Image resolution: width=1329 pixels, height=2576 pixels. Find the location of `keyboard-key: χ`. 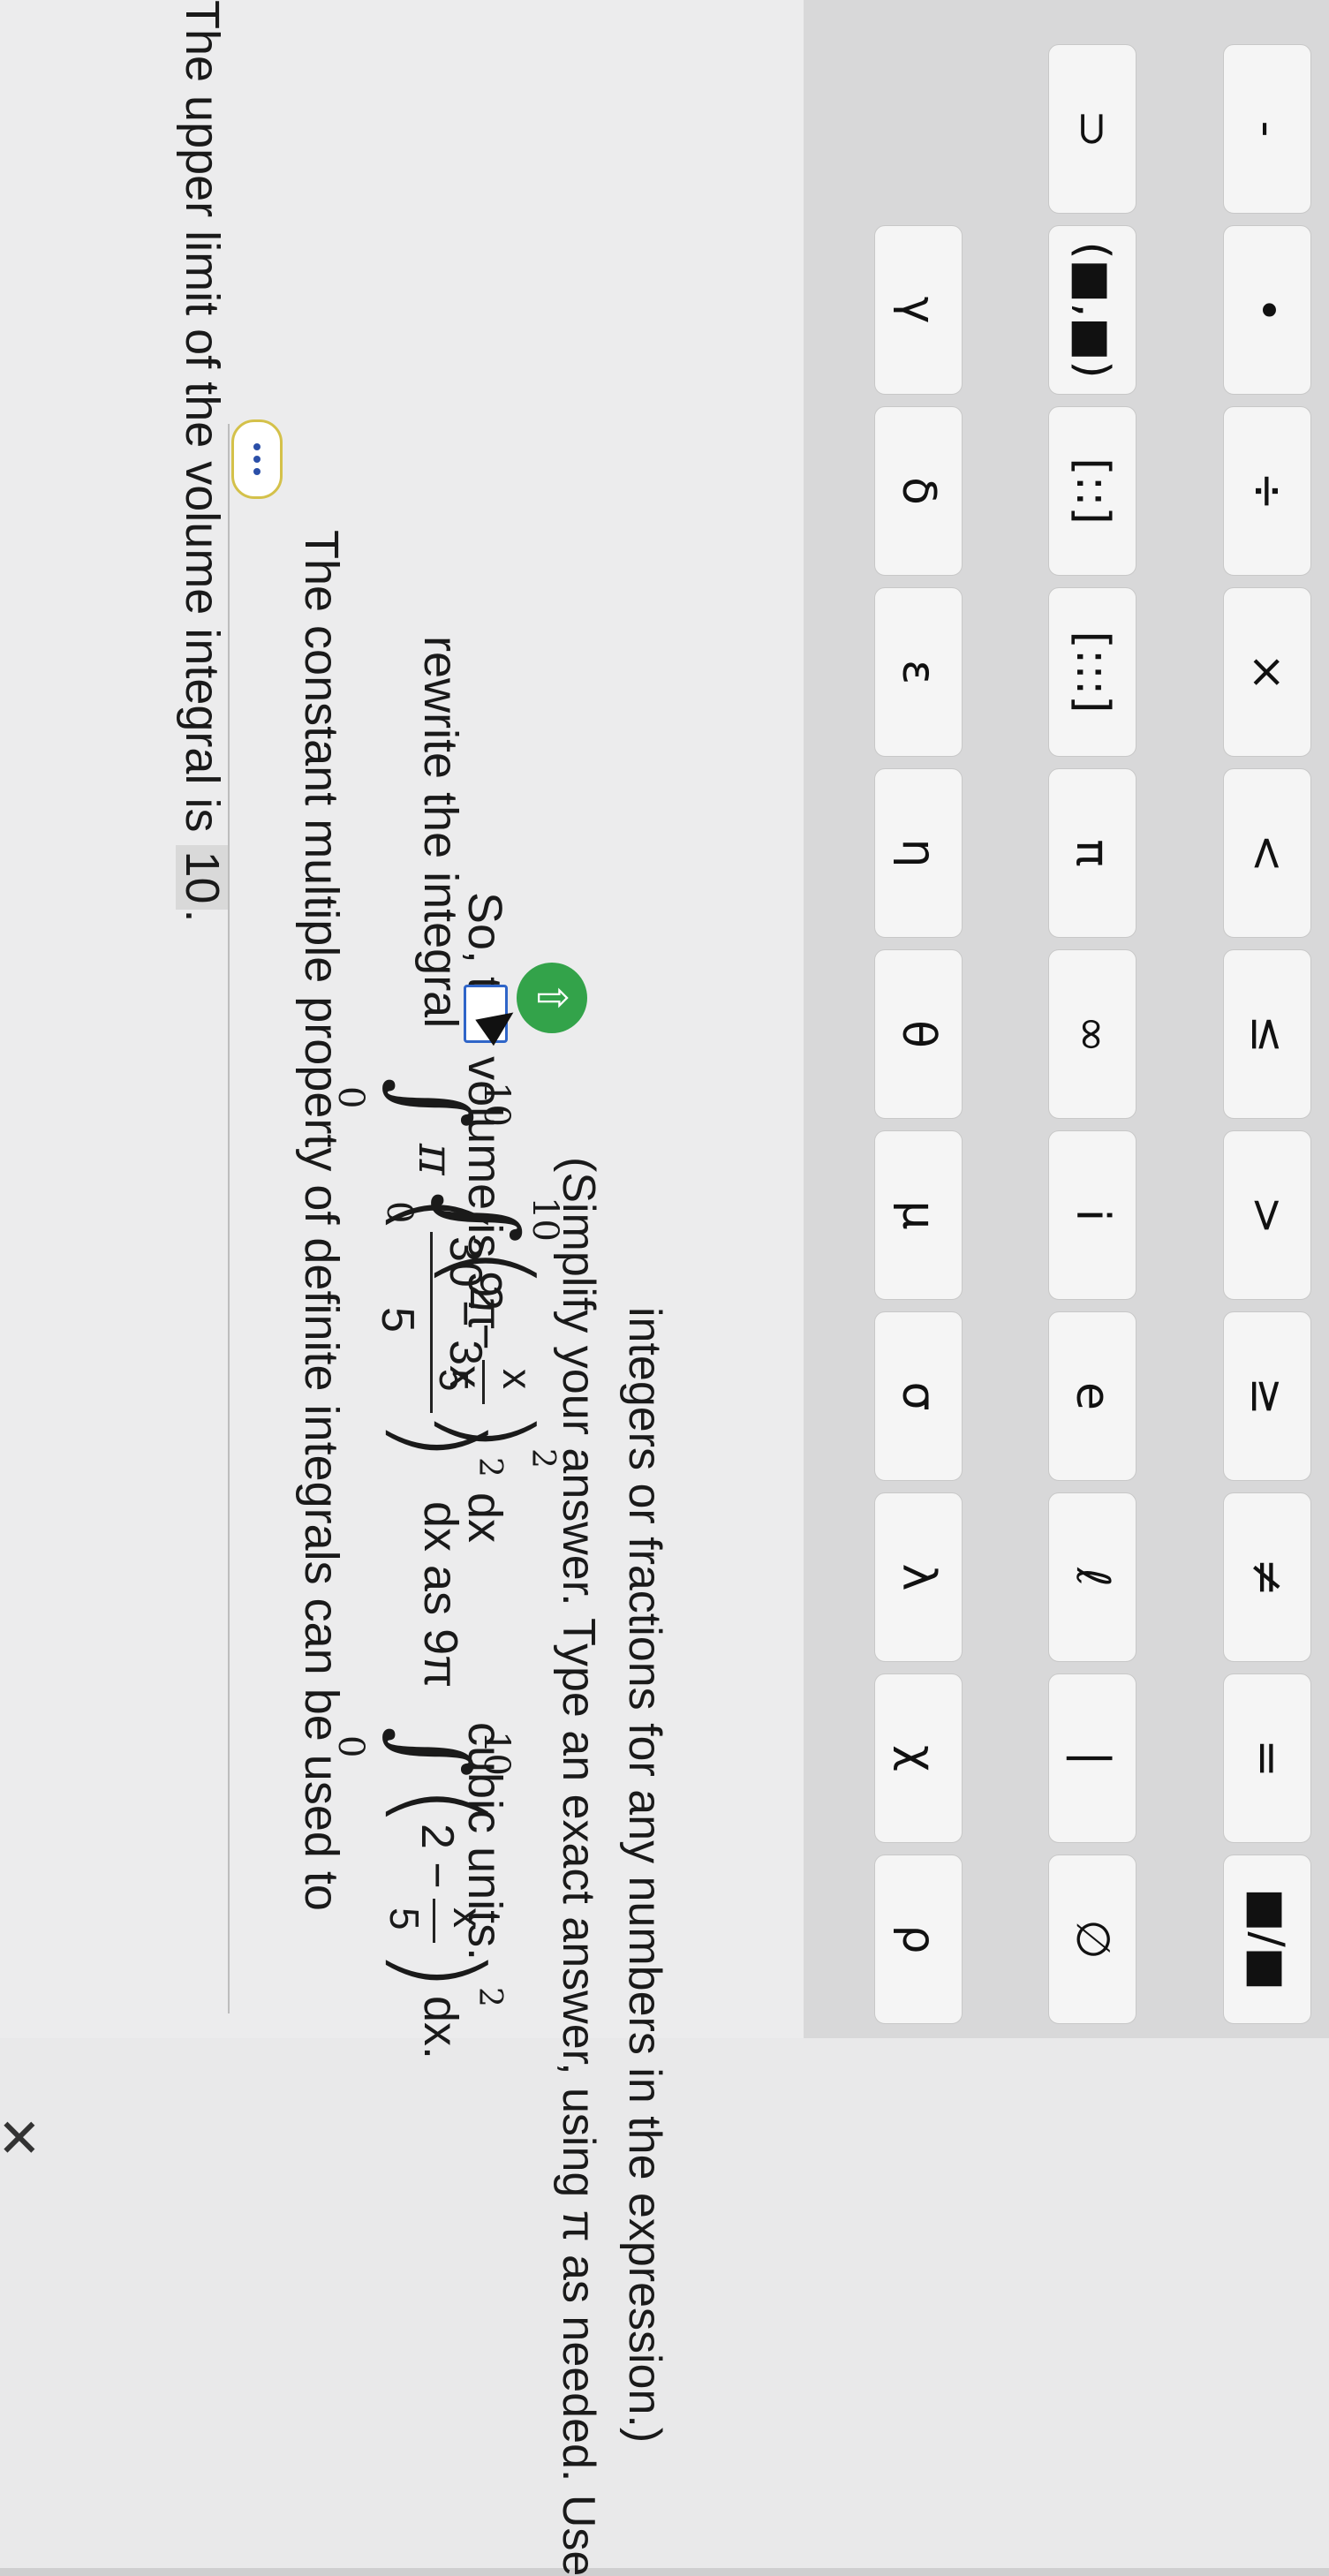

keyboard-key: χ is located at coordinates (919, 1758).